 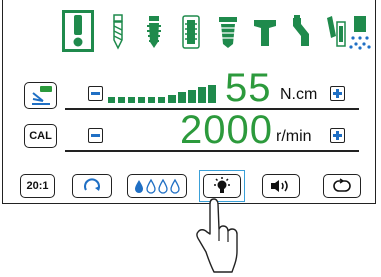 I want to click on torque-decrease-button, so click(x=95, y=93).